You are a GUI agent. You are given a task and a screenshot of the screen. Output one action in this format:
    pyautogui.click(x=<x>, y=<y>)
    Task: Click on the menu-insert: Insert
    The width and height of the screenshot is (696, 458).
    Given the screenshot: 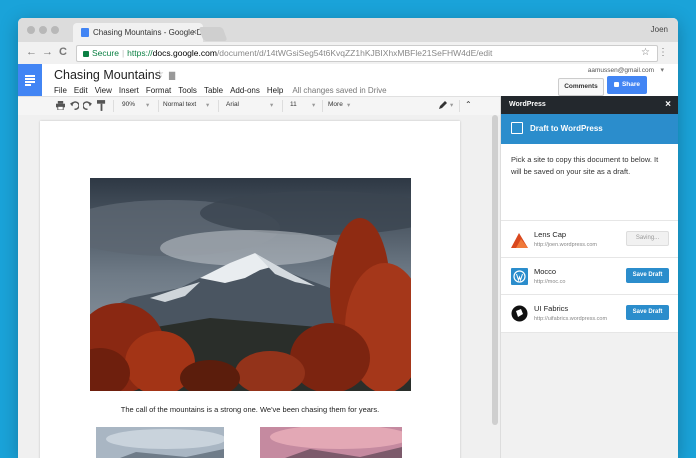 What is the action you would take?
    pyautogui.click(x=129, y=90)
    